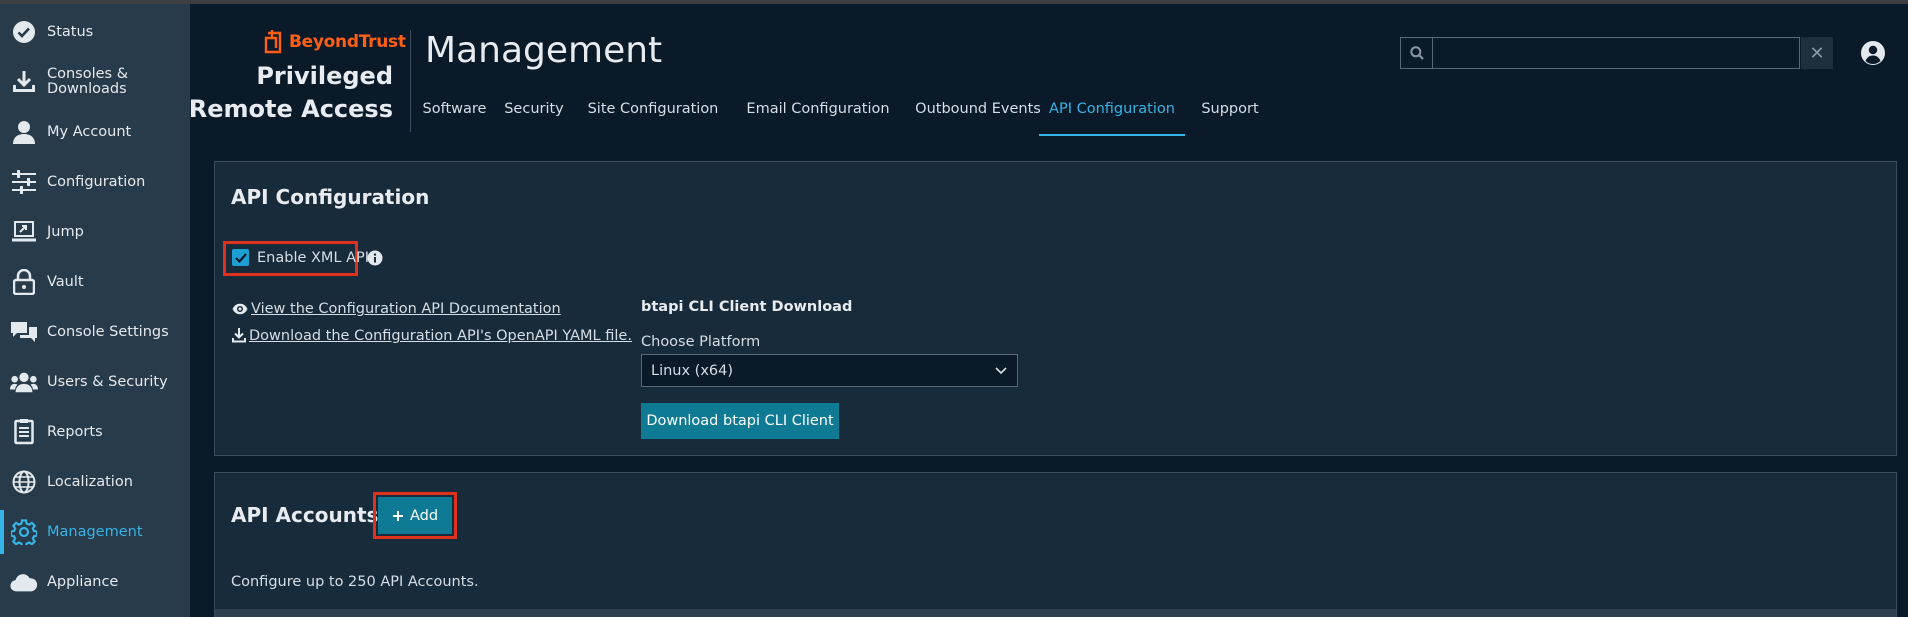 Image resolution: width=1908 pixels, height=617 pixels. Describe the element at coordinates (24, 532) in the screenshot. I see `gear-icon` at that location.